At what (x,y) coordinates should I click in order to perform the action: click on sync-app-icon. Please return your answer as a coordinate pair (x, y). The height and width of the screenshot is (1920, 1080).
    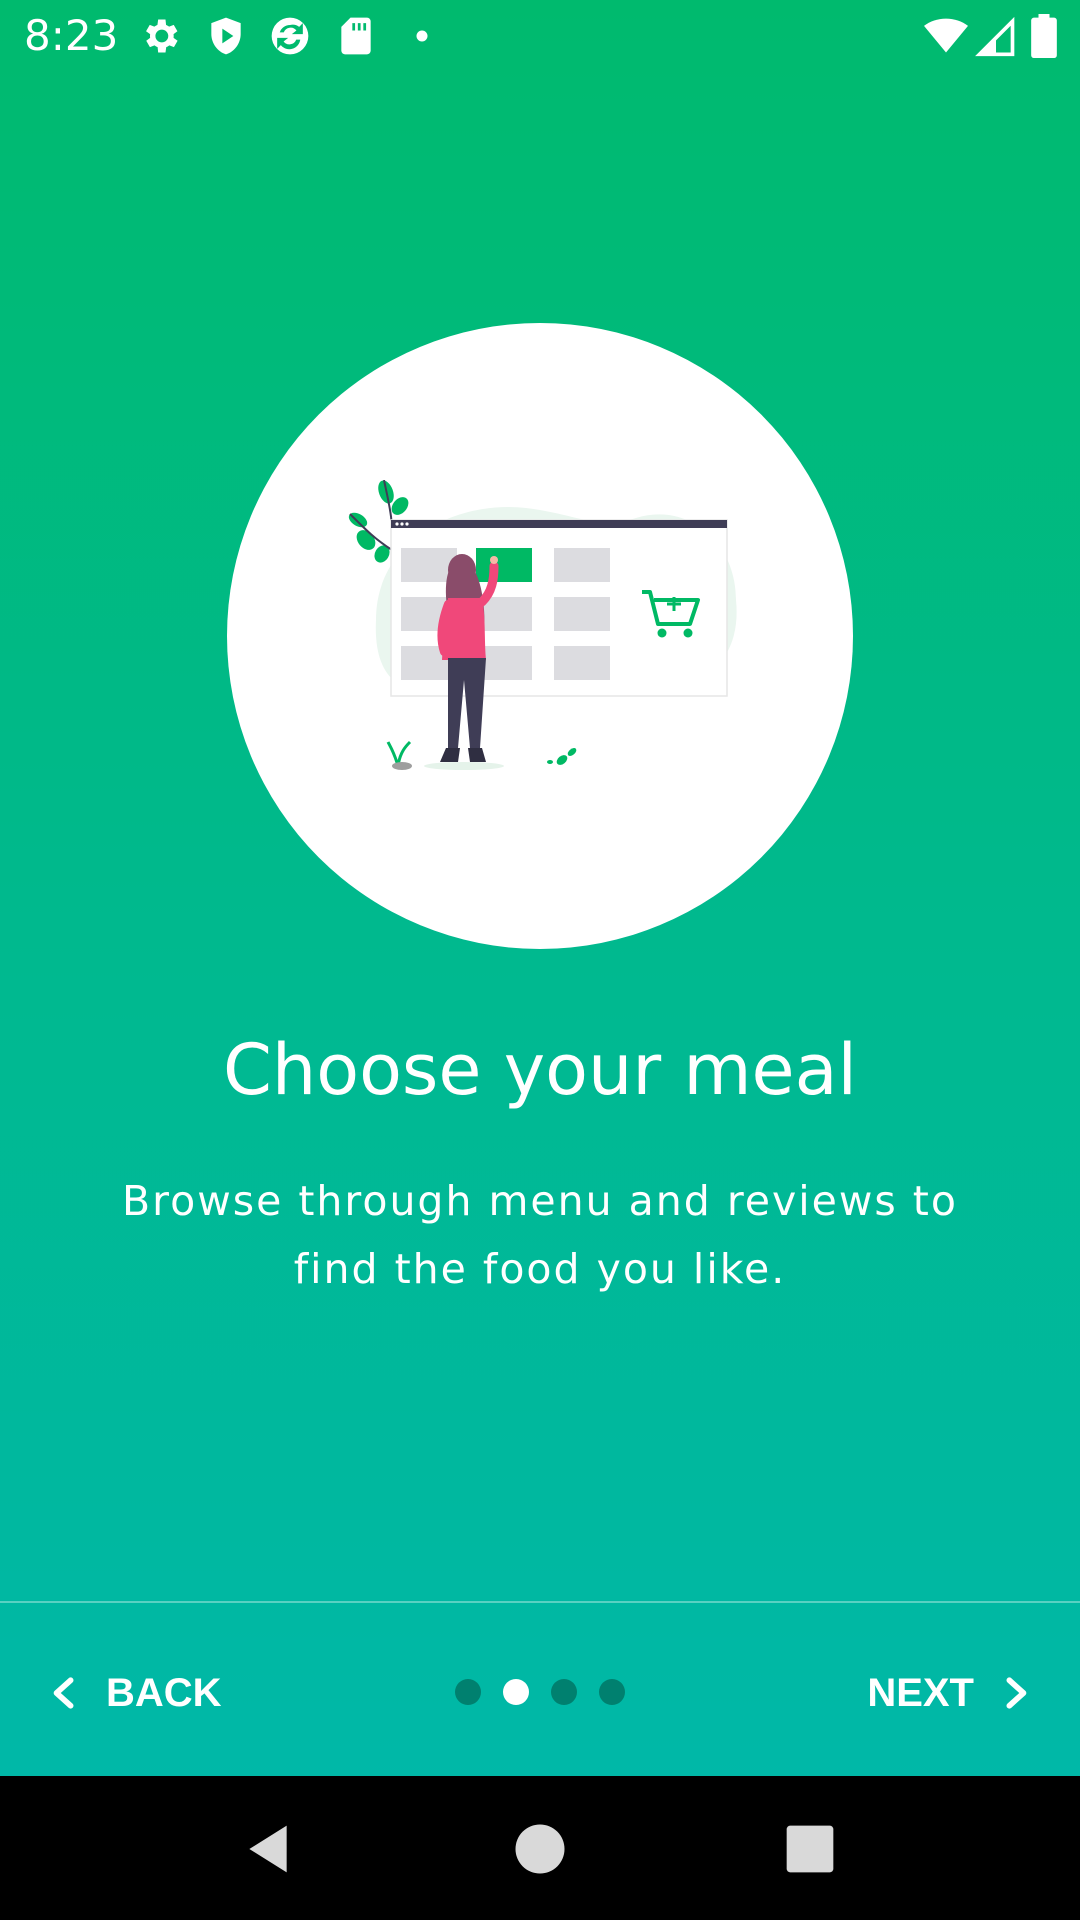
    Looking at the image, I should click on (290, 36).